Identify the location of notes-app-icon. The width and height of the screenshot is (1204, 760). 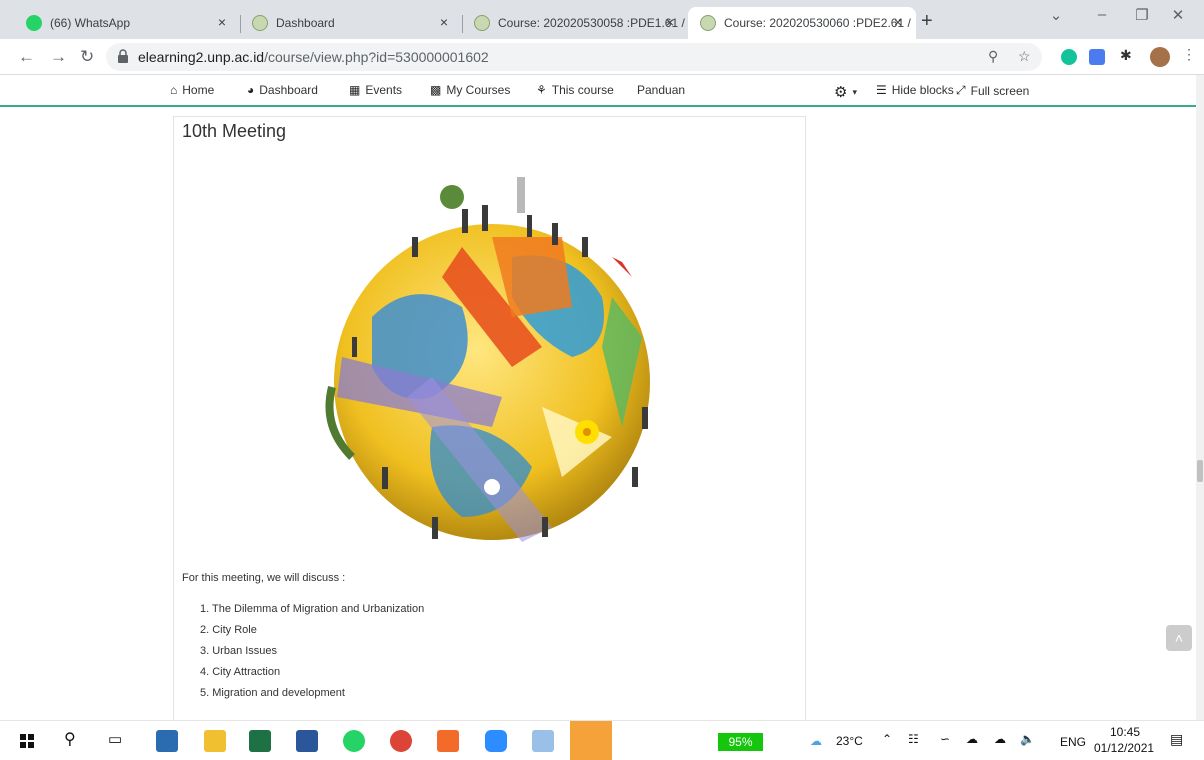
(543, 741).